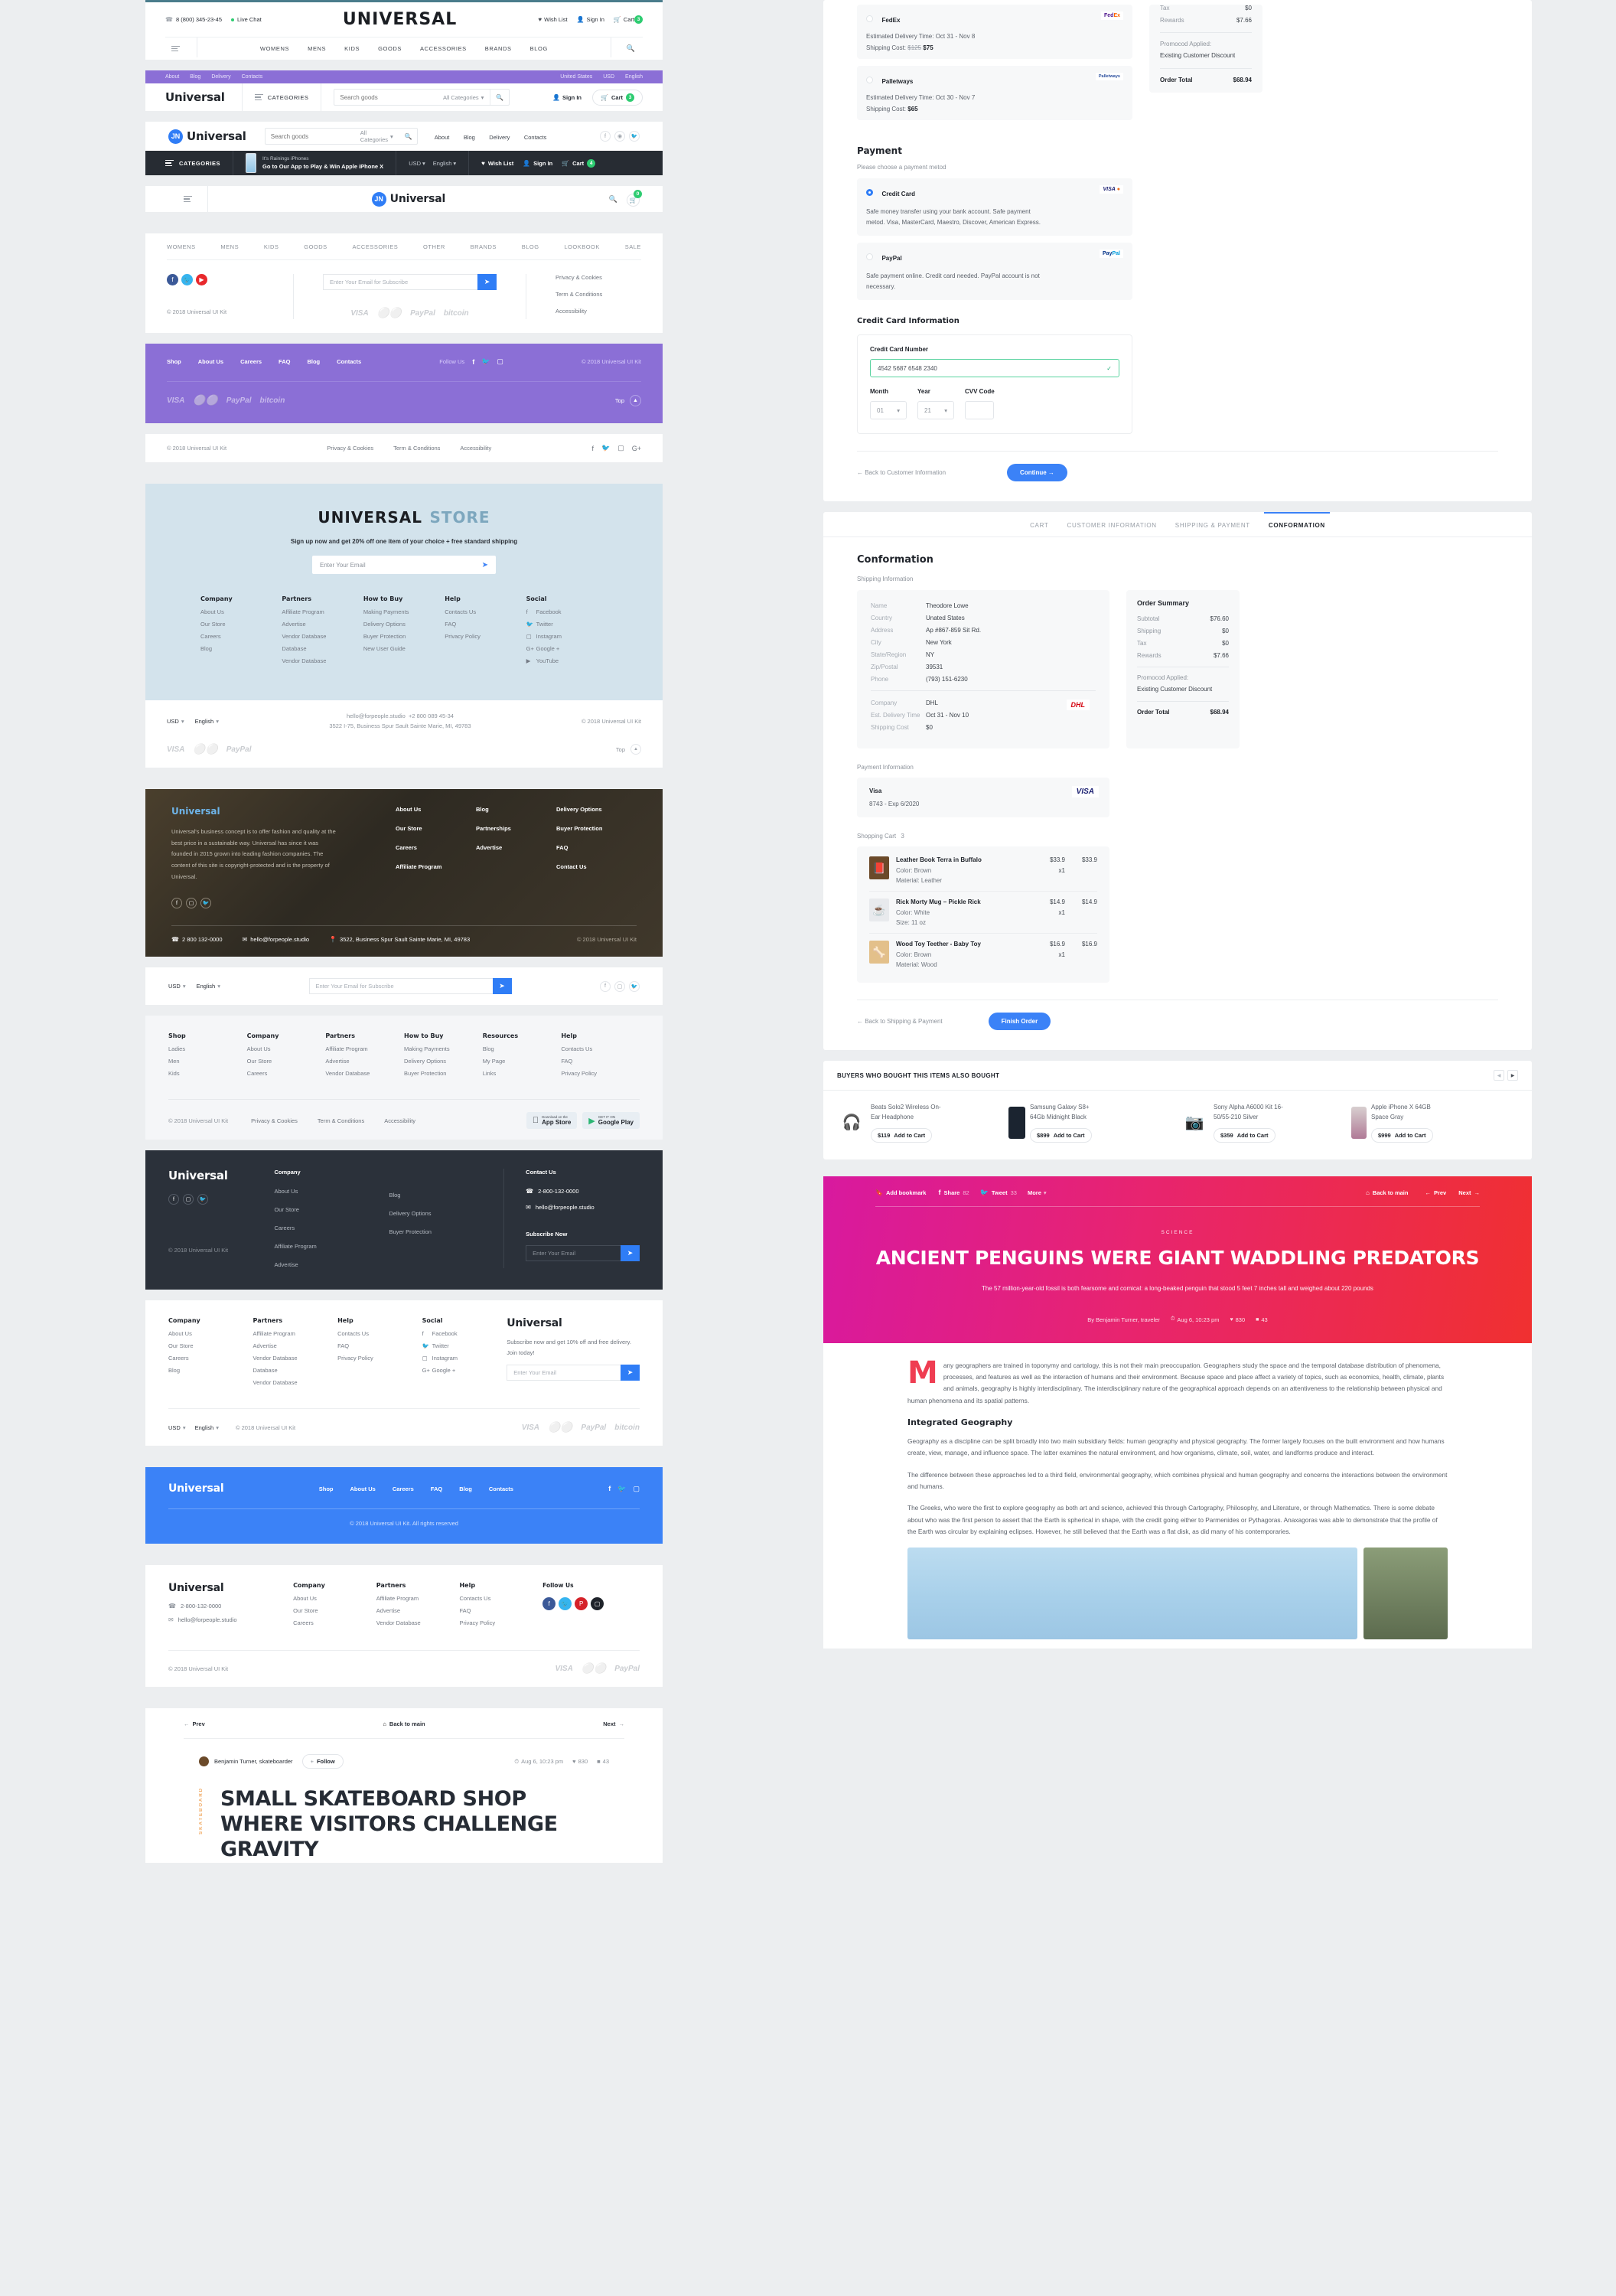 The height and width of the screenshot is (2296, 1616). I want to click on carousel-next-button: ▶, so click(1512, 1075).